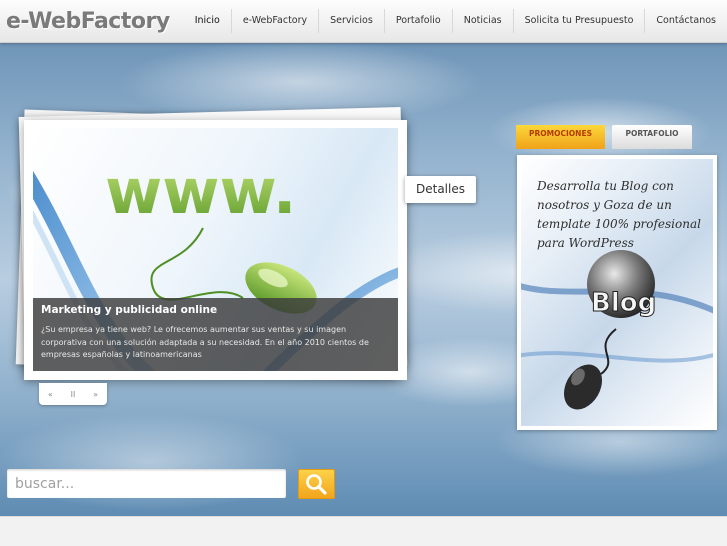  Describe the element at coordinates (578, 21) in the screenshot. I see `nav-item-presupuesto: Solicita tu Presupuesto` at that location.